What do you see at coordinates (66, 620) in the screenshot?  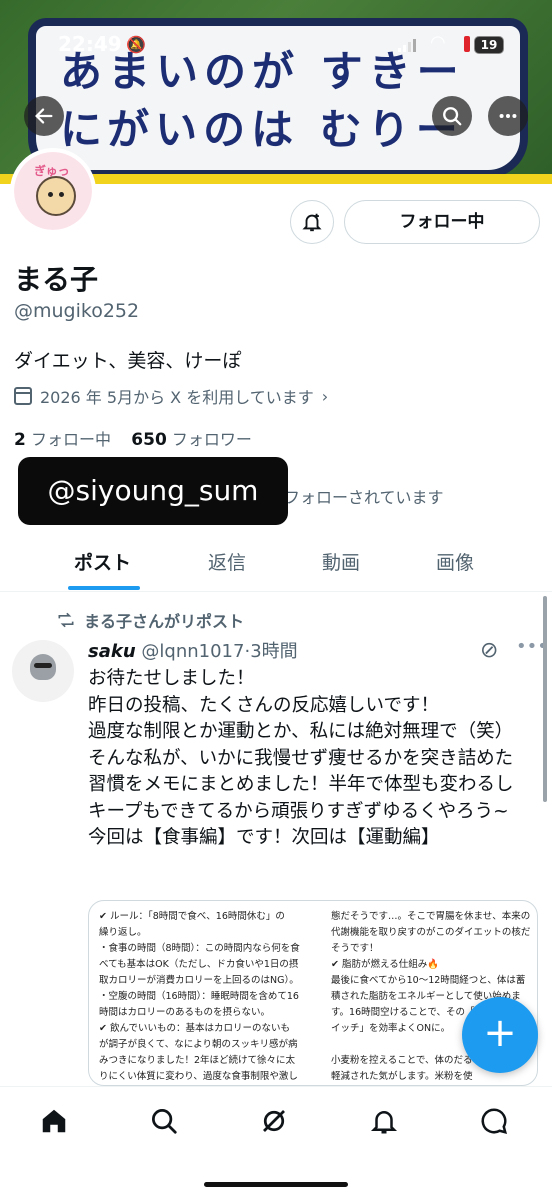 I see `repost-icon` at bounding box center [66, 620].